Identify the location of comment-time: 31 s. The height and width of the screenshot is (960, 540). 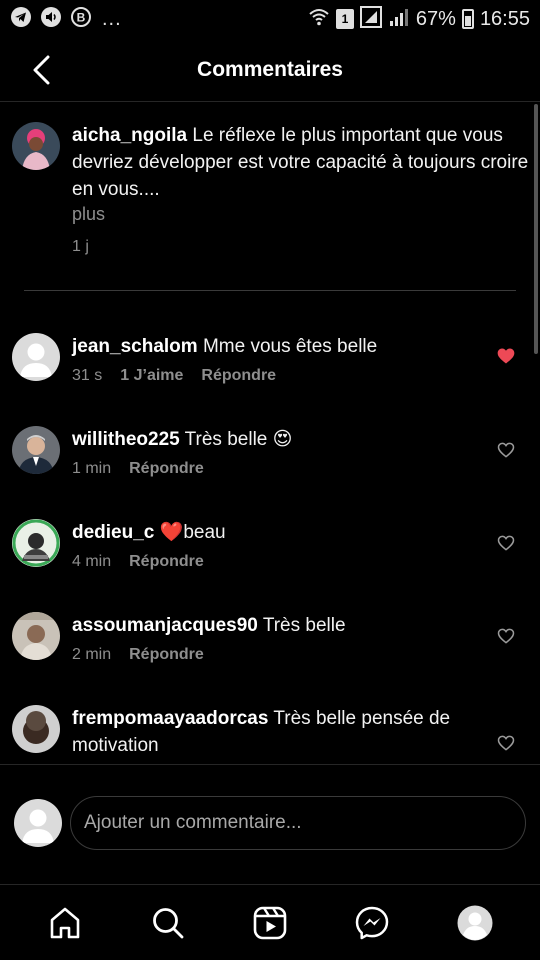
(87, 375).